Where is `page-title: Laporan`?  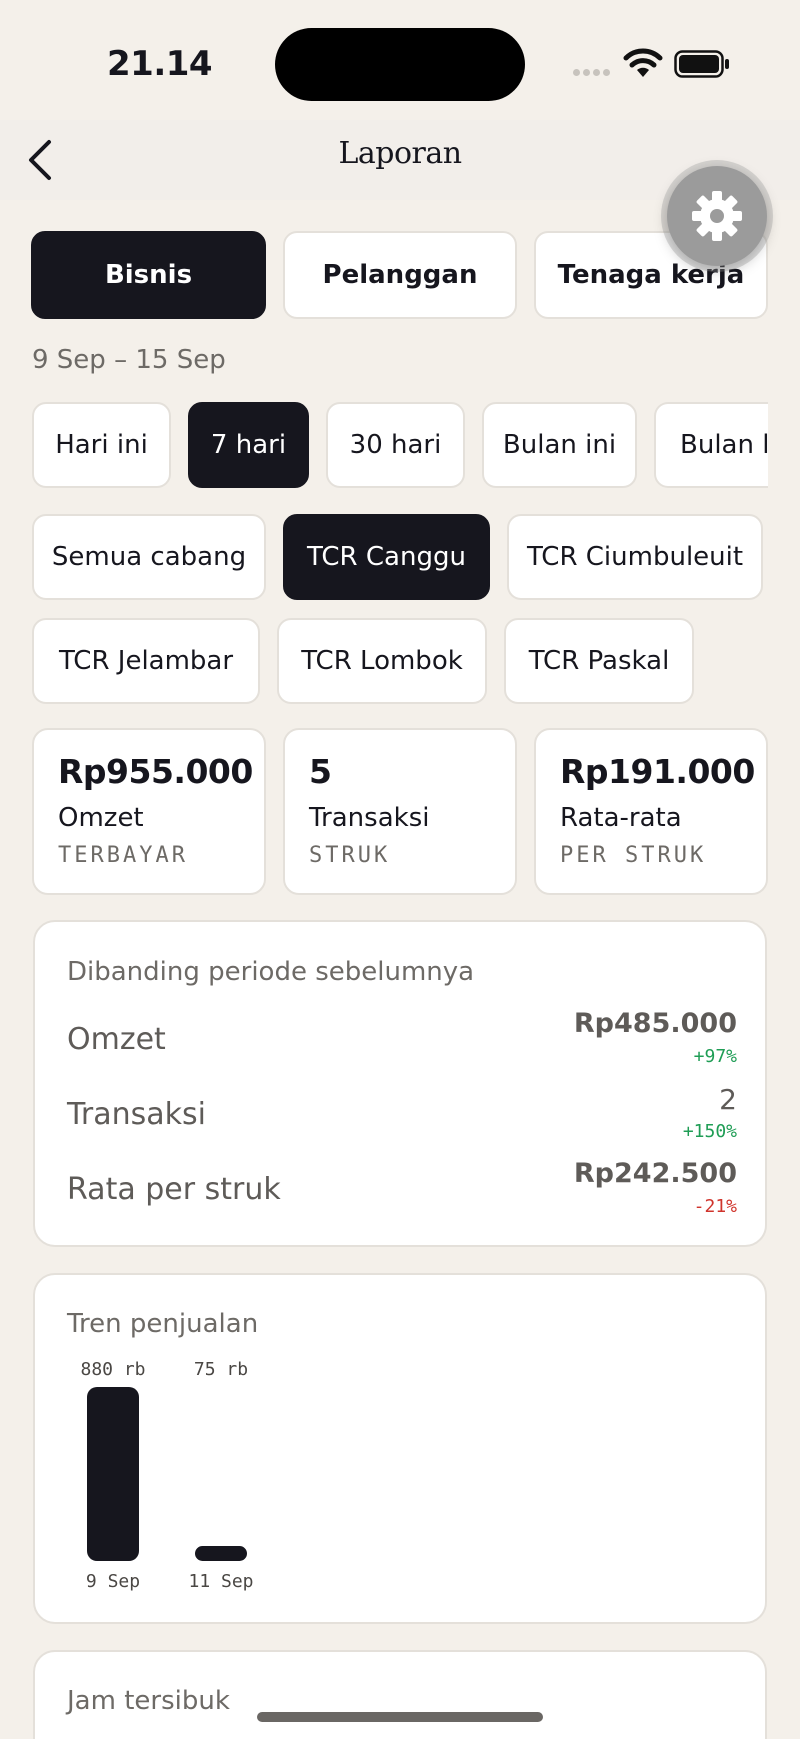
page-title: Laporan is located at coordinates (400, 153).